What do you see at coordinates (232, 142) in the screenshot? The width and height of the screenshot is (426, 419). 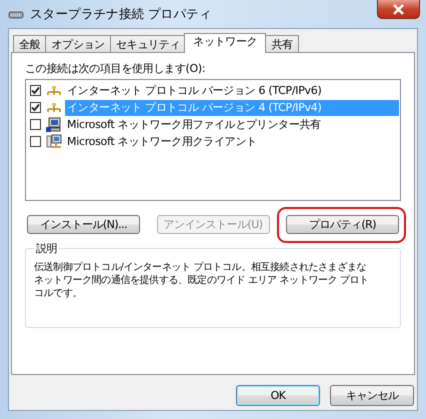 I see `list-item: Microsoft ネットワーク用クライアント` at bounding box center [232, 142].